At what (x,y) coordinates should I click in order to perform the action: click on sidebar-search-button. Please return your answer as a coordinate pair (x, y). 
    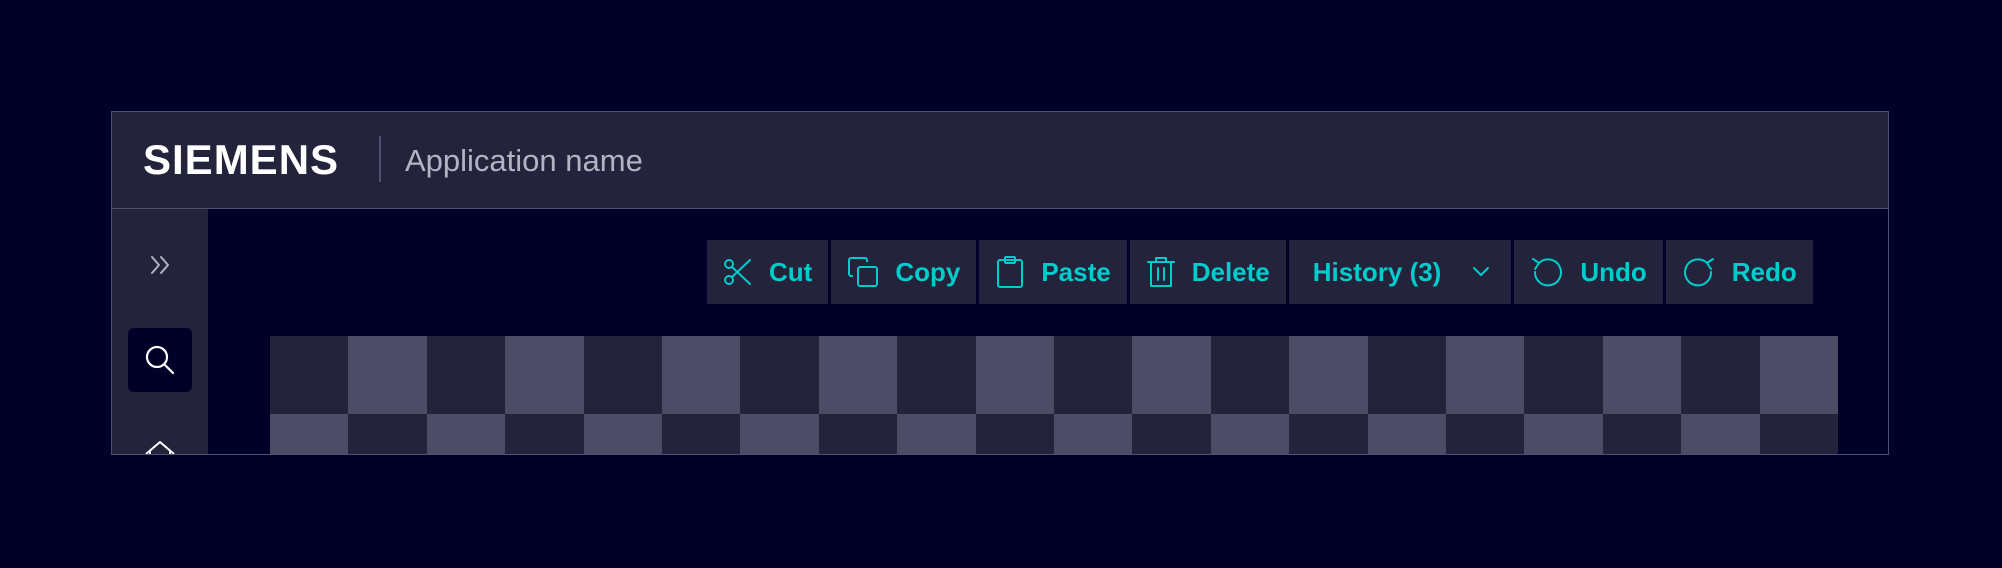
    Looking at the image, I should click on (160, 360).